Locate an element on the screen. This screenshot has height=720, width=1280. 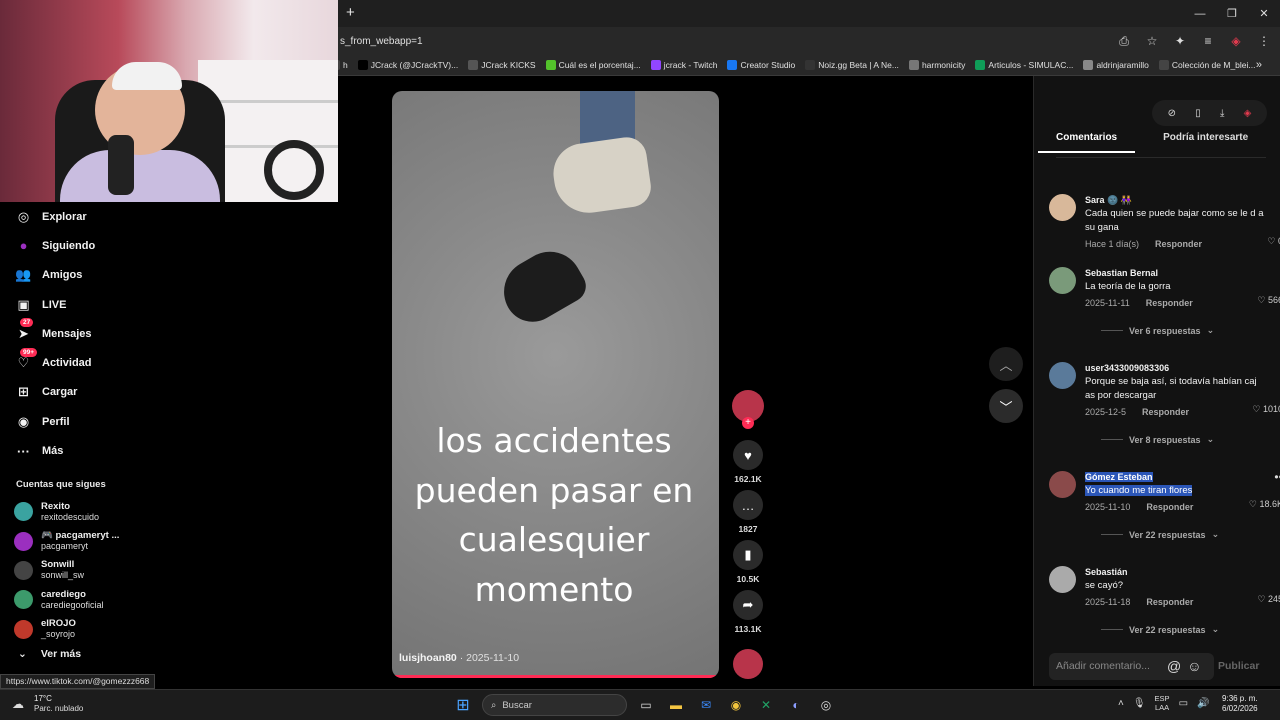
clock: 9:36 p. m. 6/02/2026 is located at coordinates (1240, 704).